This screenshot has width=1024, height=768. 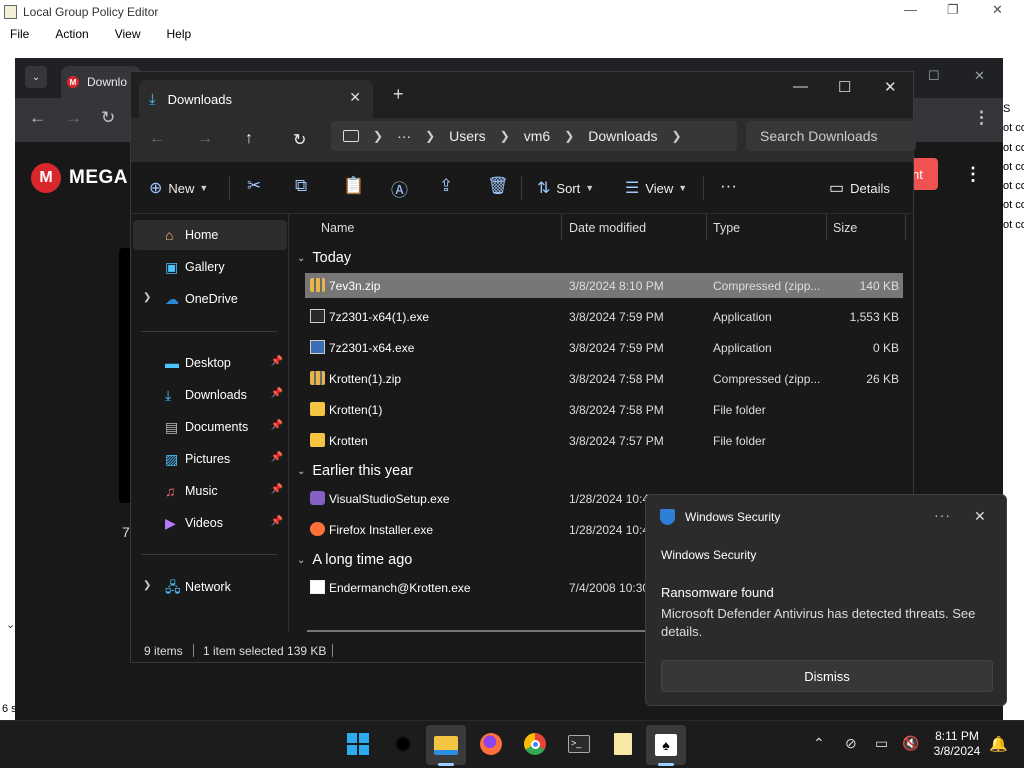 I want to click on taskbar-search-button, so click(x=403, y=744).